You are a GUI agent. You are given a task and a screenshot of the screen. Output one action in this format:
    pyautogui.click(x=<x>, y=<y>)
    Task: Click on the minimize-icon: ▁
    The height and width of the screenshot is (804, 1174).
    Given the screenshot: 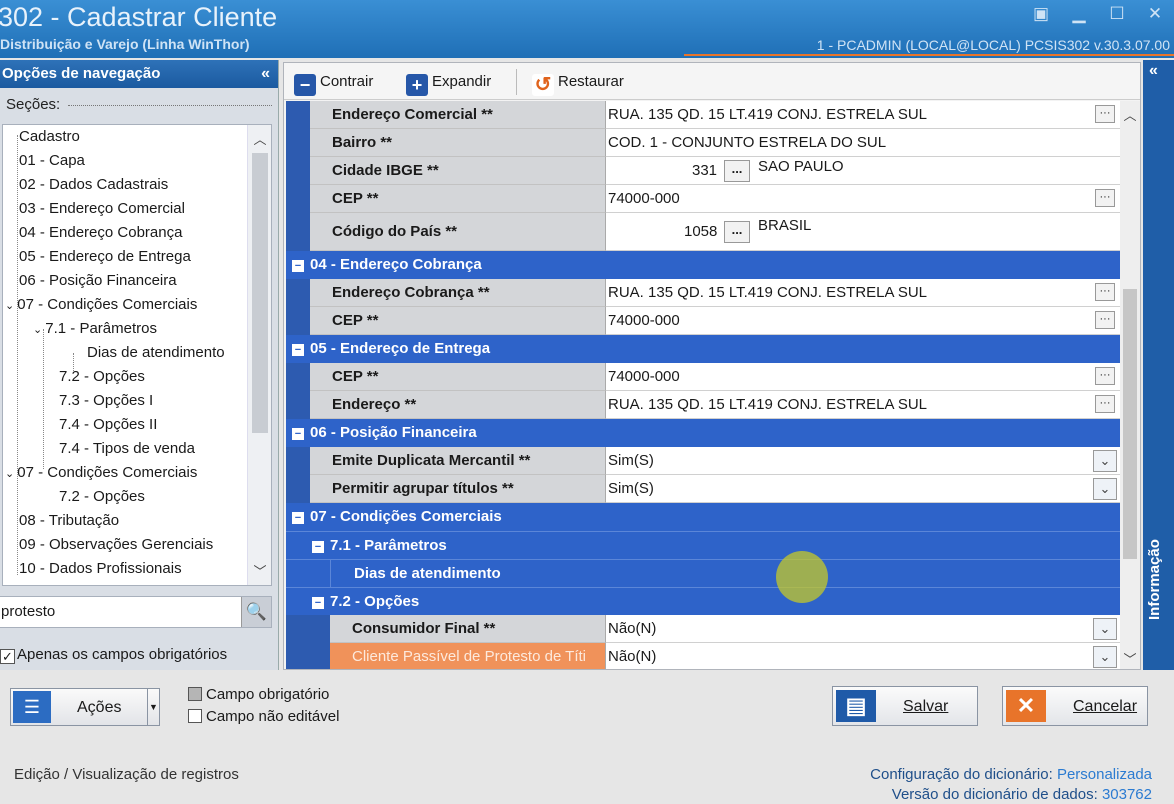 What is the action you would take?
    pyautogui.click(x=1079, y=14)
    